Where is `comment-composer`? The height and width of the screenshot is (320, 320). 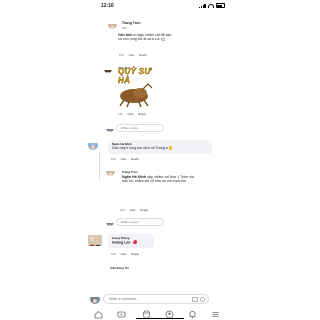 comment-composer is located at coordinates (160, 301).